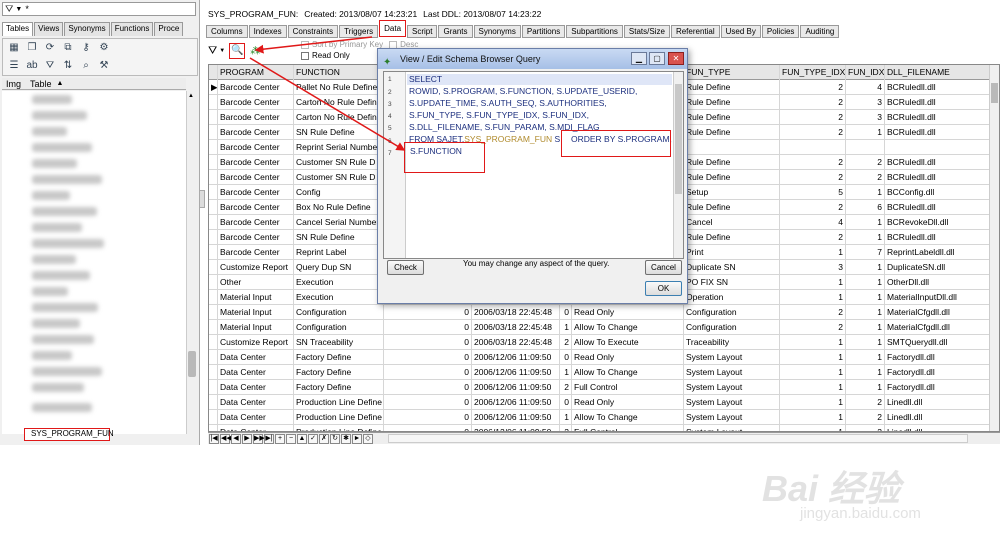  Describe the element at coordinates (860, 513) in the screenshot. I see `watermark-url: jingyan.baidu.com` at that location.